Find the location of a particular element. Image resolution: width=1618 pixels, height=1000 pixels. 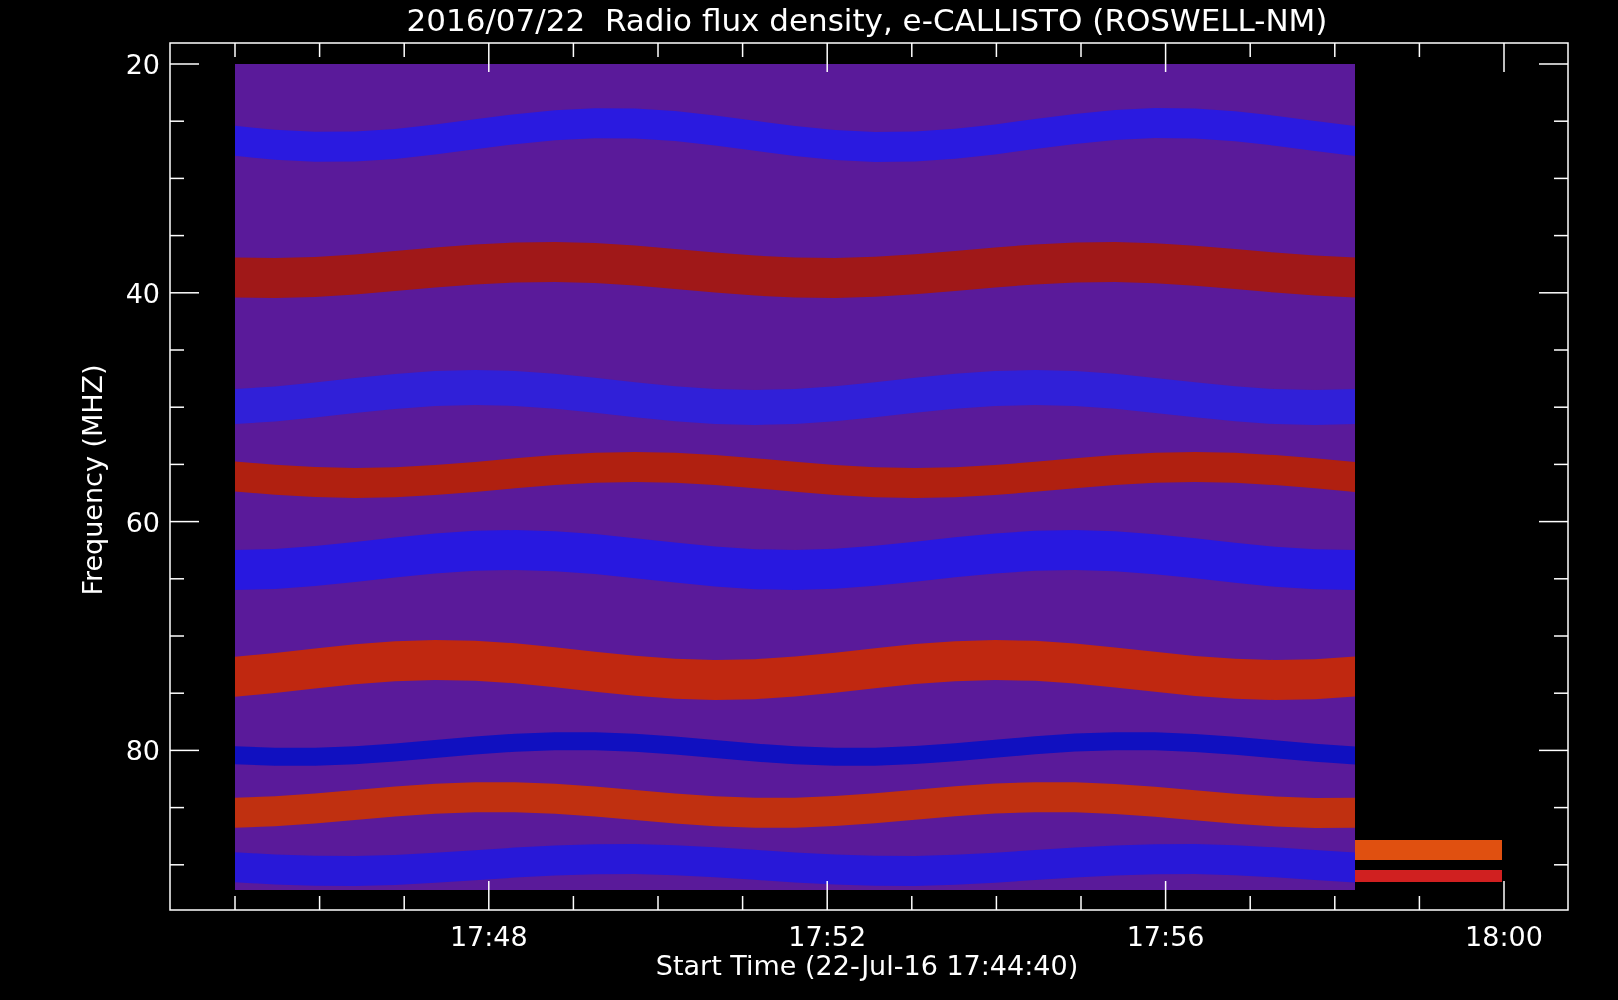

axis-title: Start Time (22-Jul-16 17:44:40) is located at coordinates (867, 965).